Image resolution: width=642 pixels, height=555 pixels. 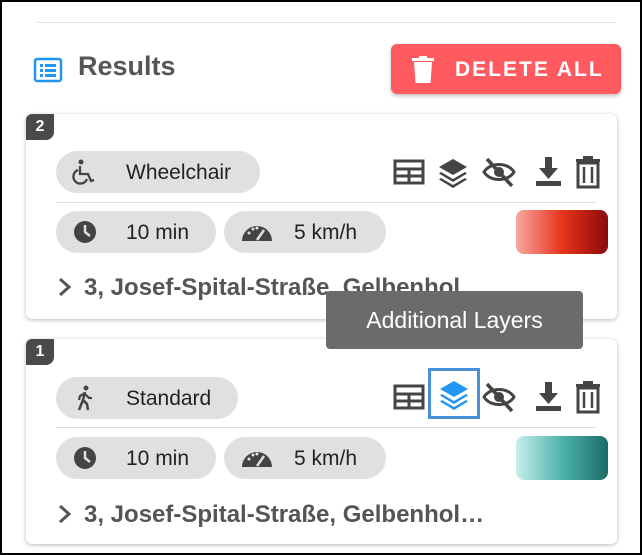 I want to click on profile-chip: Wheelchair, so click(x=158, y=172).